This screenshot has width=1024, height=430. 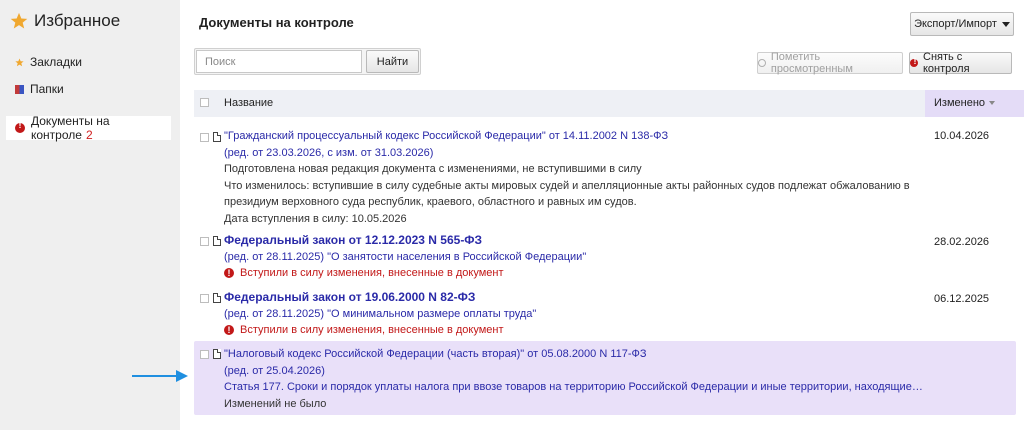 I want to click on column-header-changed: Изменено, so click(x=974, y=103).